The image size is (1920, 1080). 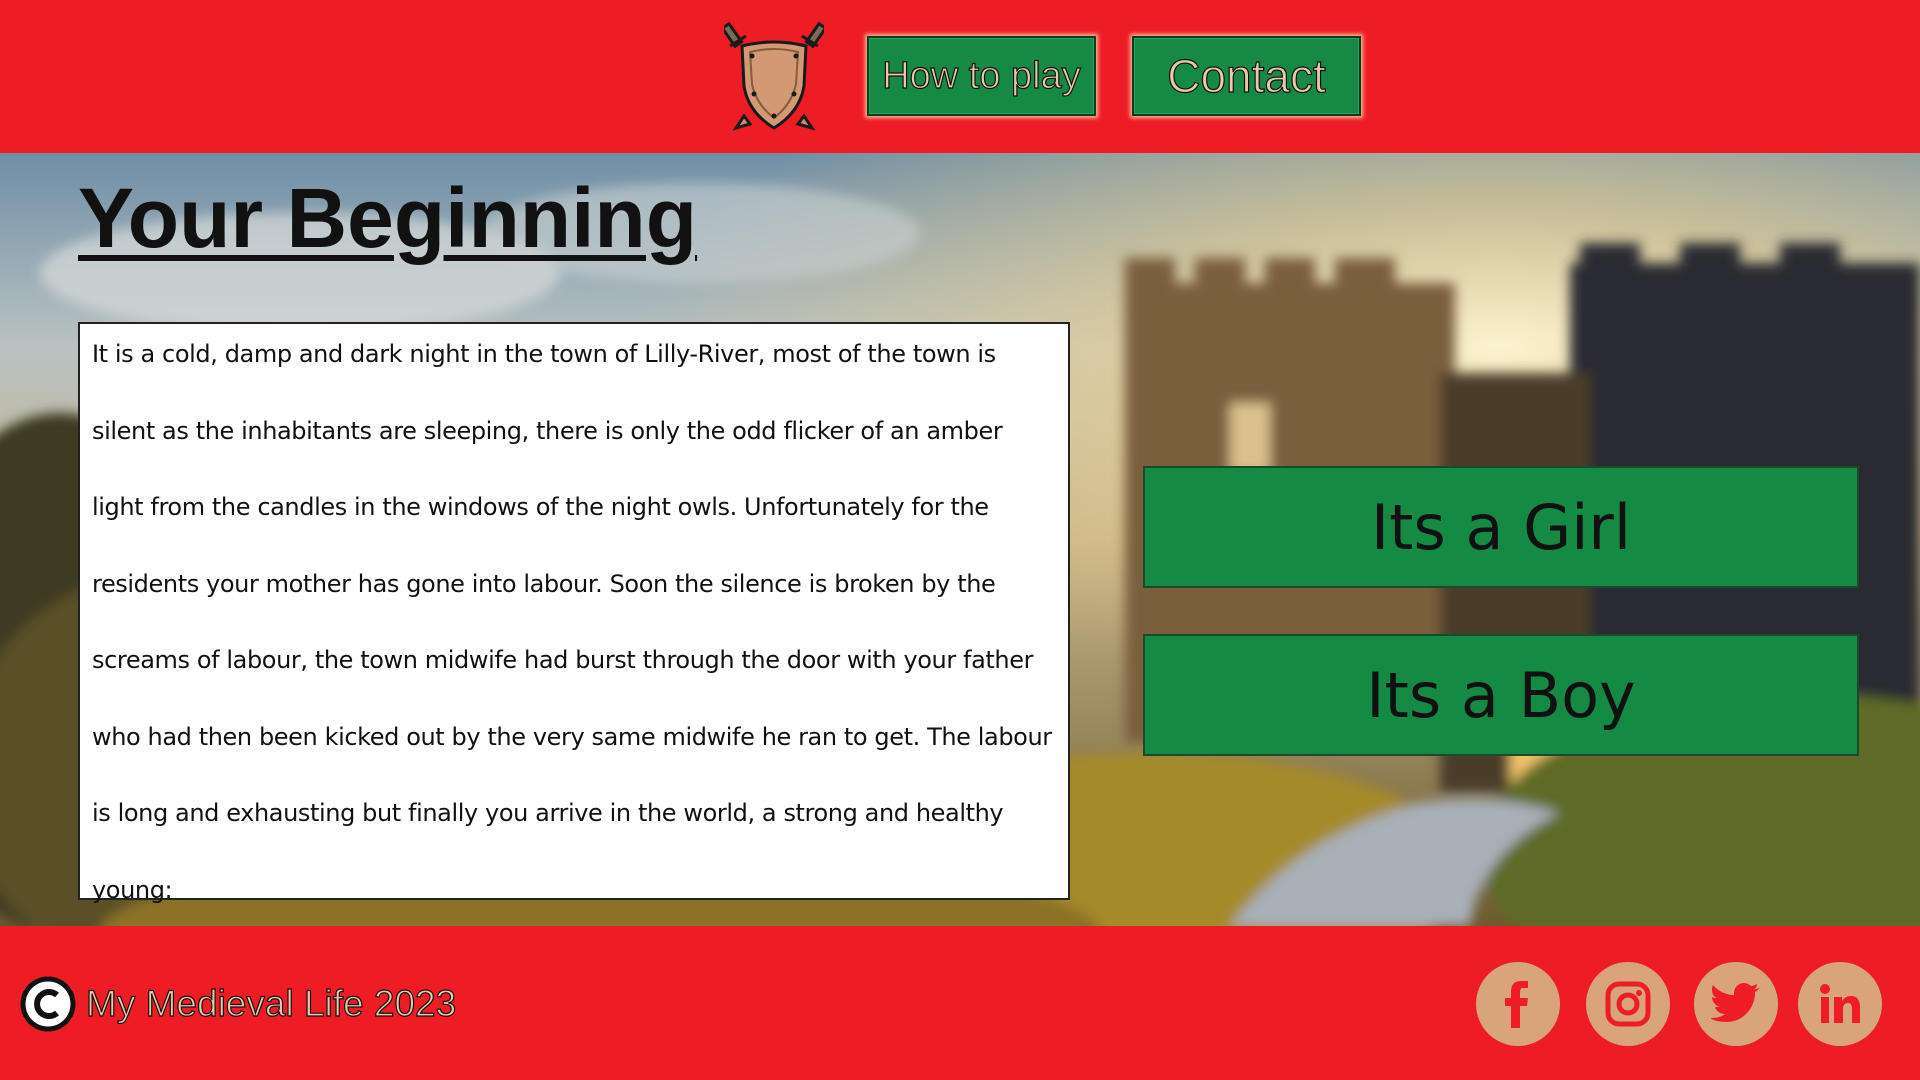 What do you see at coordinates (981, 76) in the screenshot?
I see `how-to-play-button: How to play` at bounding box center [981, 76].